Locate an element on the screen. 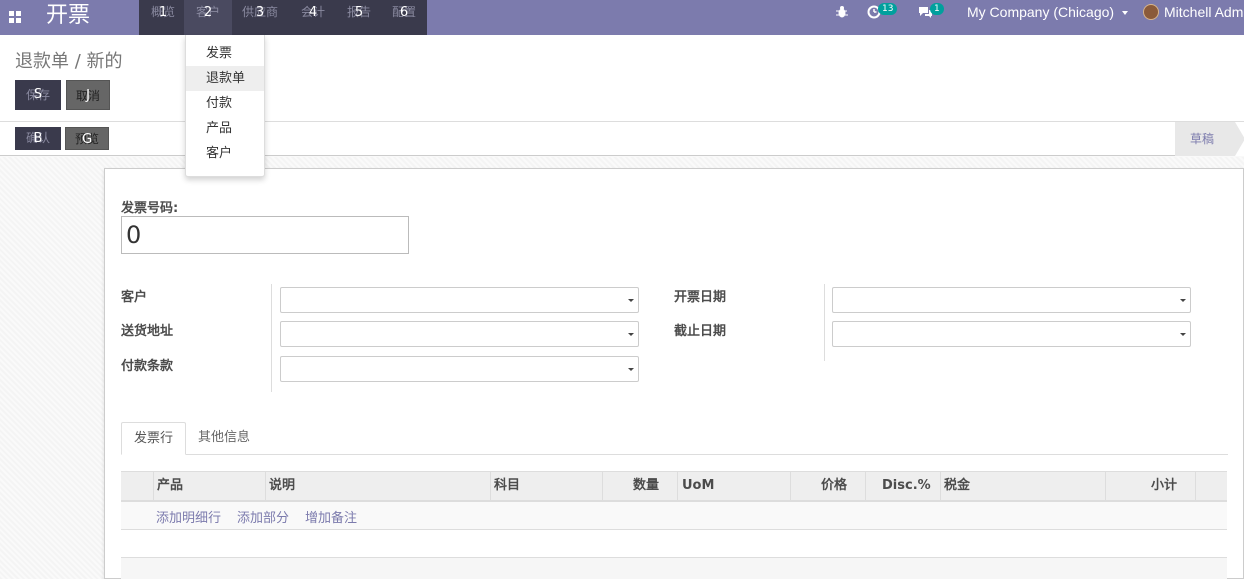 Image resolution: width=1244 pixels, height=579 pixels. col-discount: Disc.% is located at coordinates (906, 486).